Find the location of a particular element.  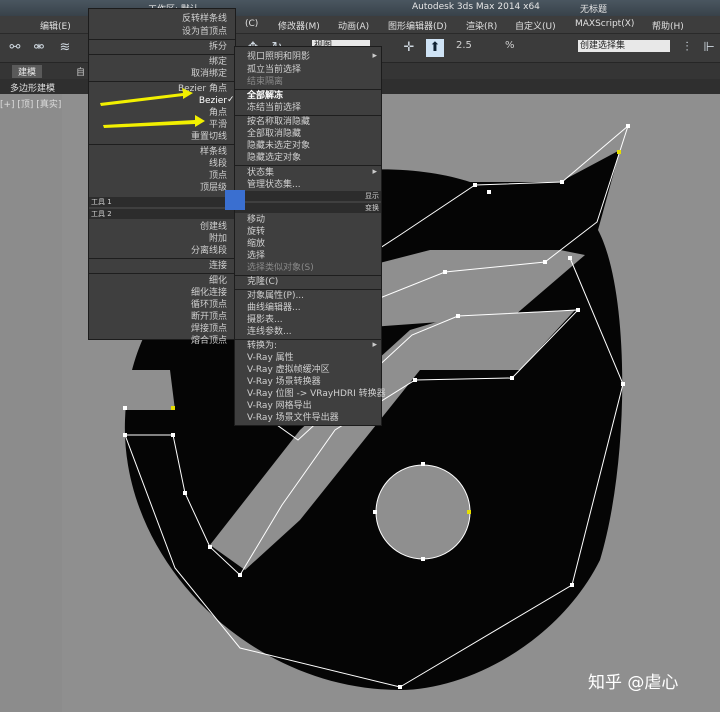

quad-header-transform: 变换 is located at coordinates (308, 208).